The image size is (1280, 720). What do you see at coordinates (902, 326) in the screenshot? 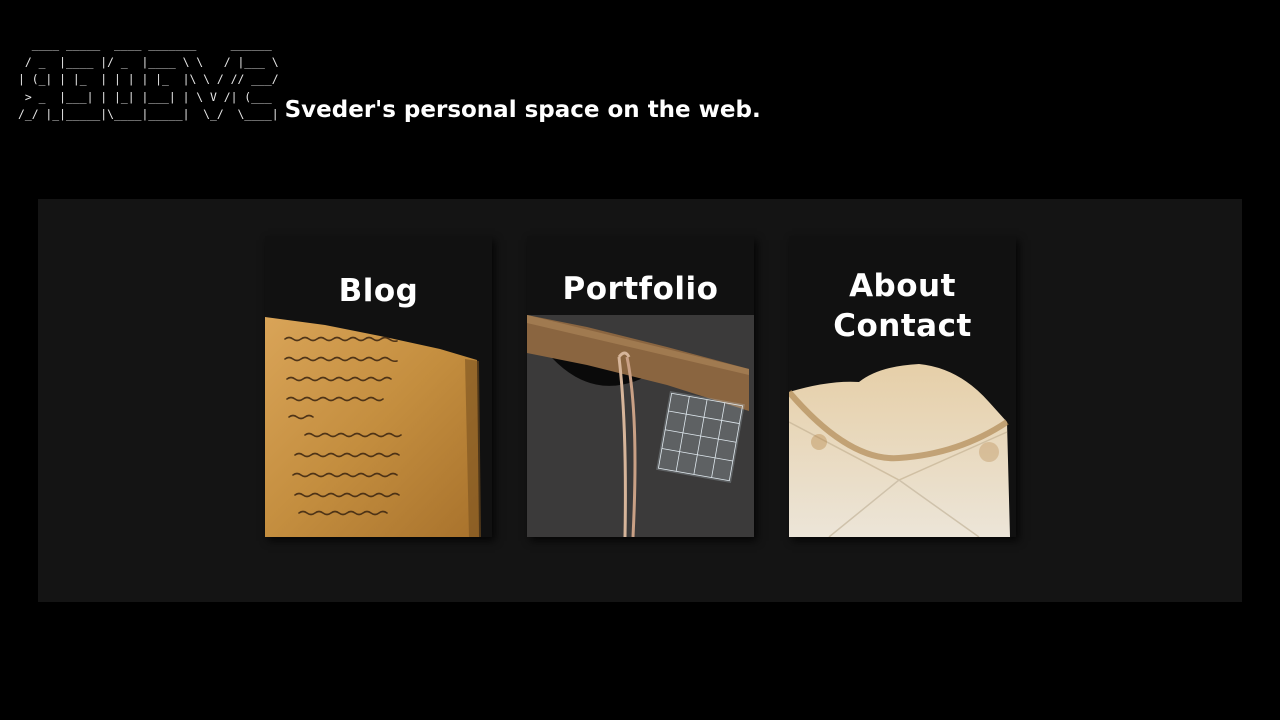
I see `contact-card-title: Contact` at bounding box center [902, 326].